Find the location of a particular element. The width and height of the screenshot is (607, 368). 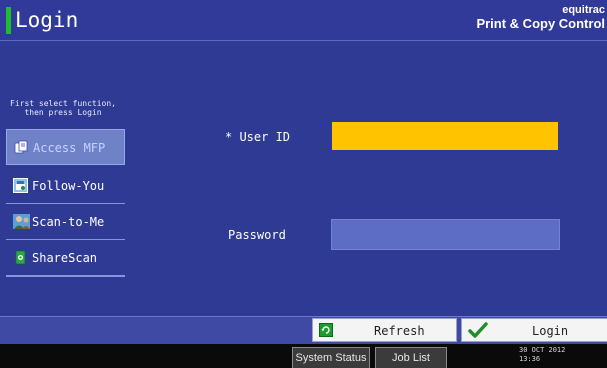

instruction-line-2: then press Login is located at coordinates (63, 112).